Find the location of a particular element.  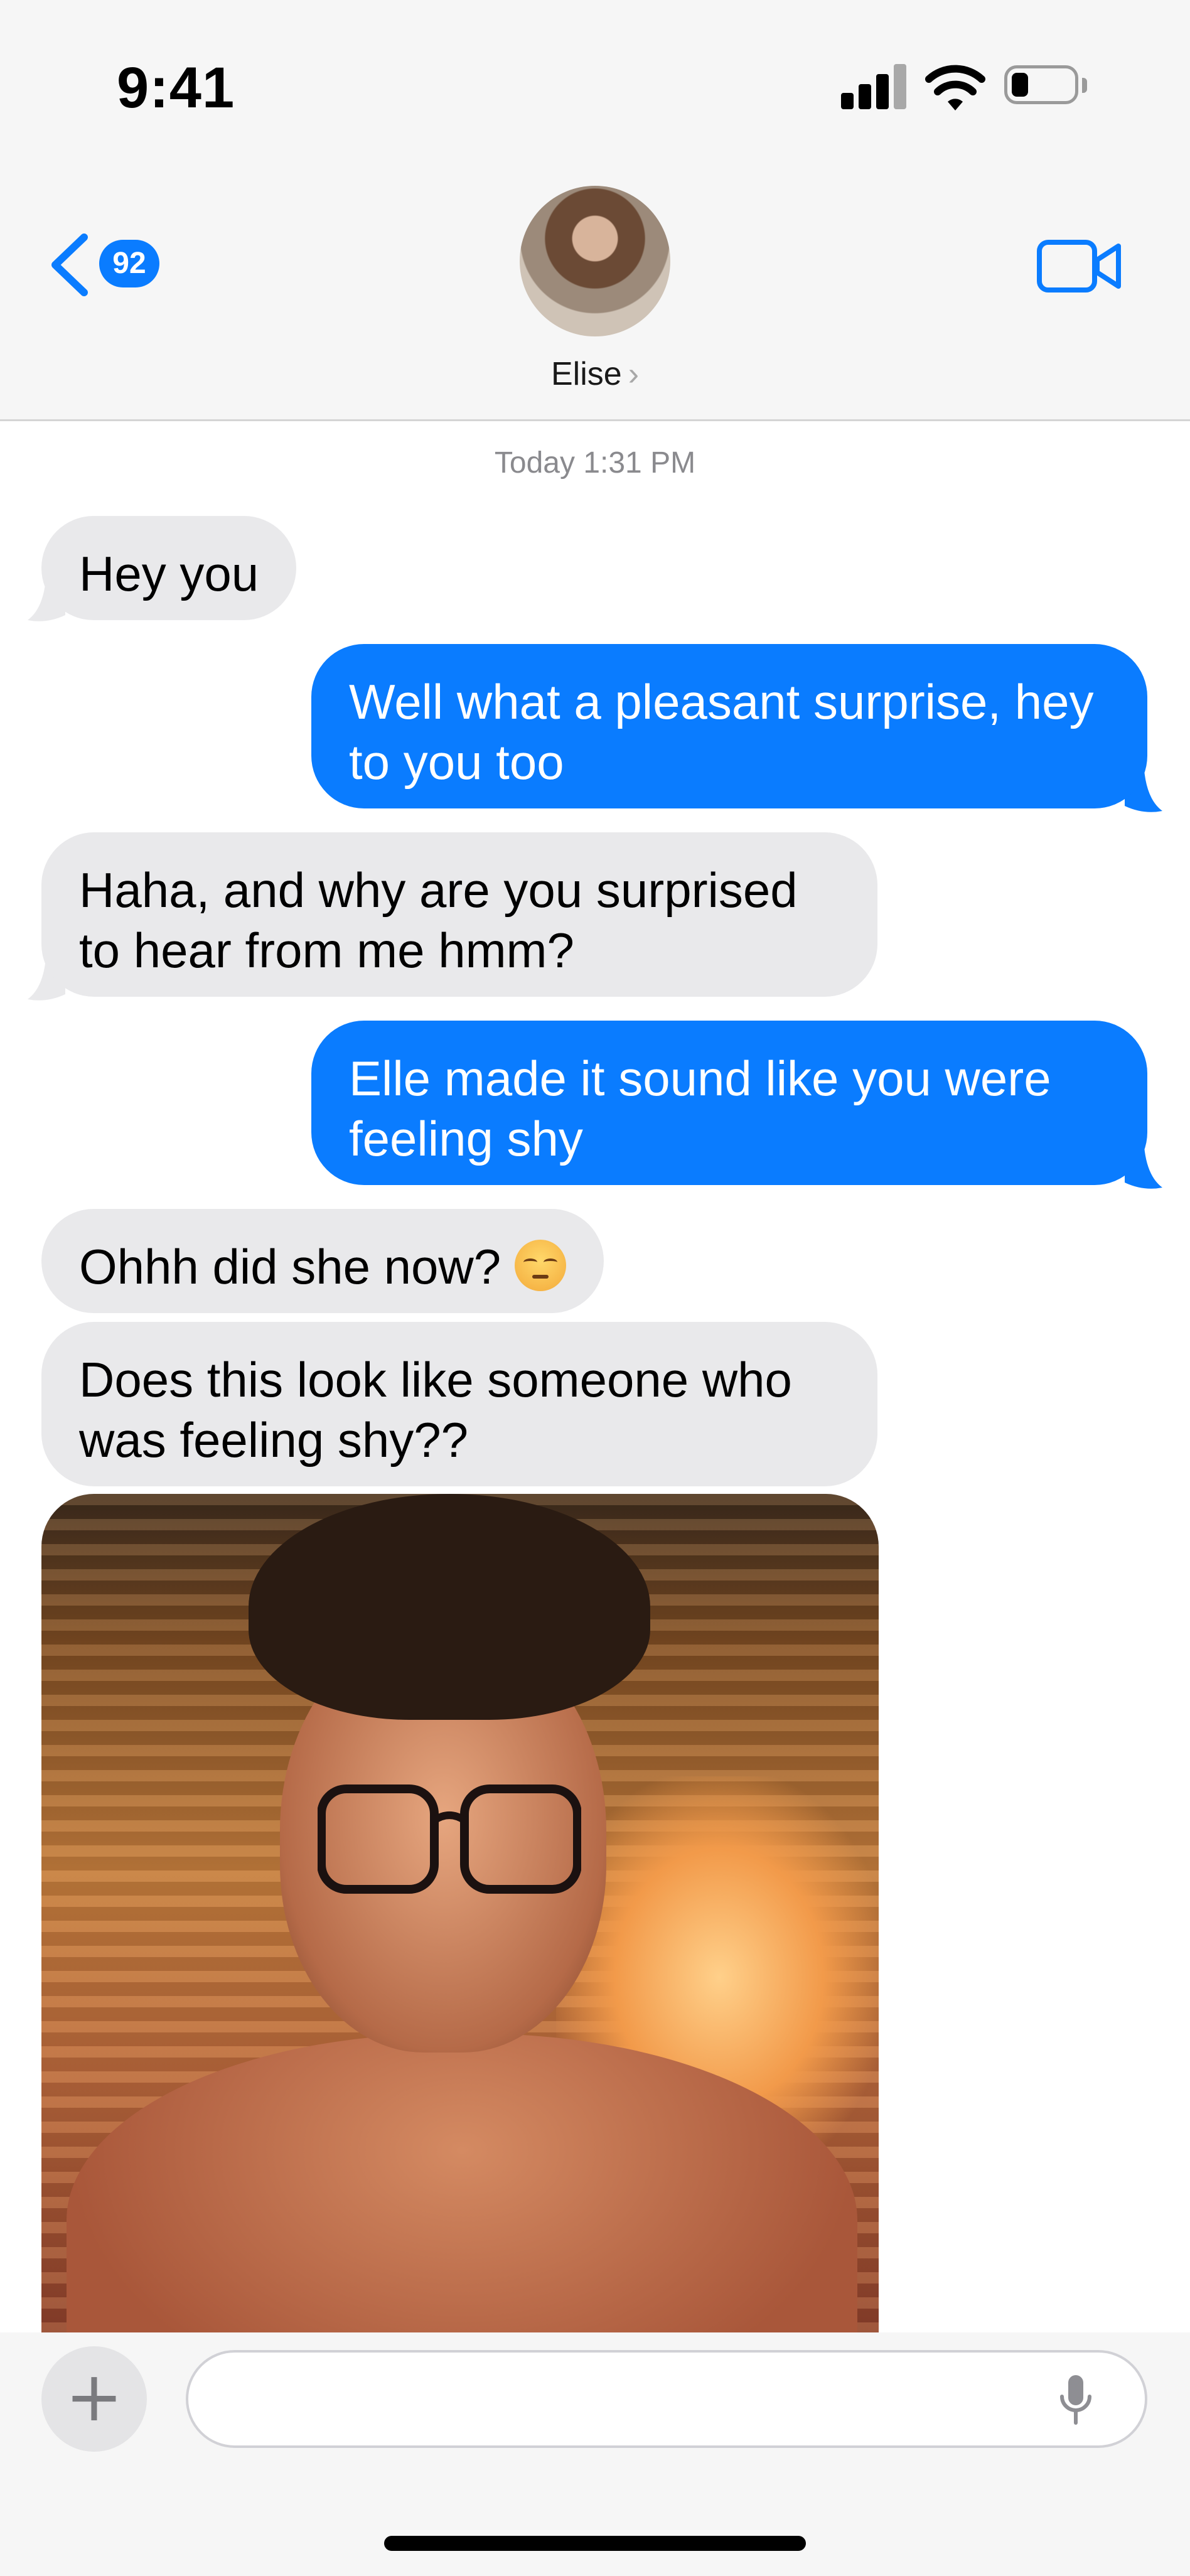

message-input is located at coordinates (666, 2399).